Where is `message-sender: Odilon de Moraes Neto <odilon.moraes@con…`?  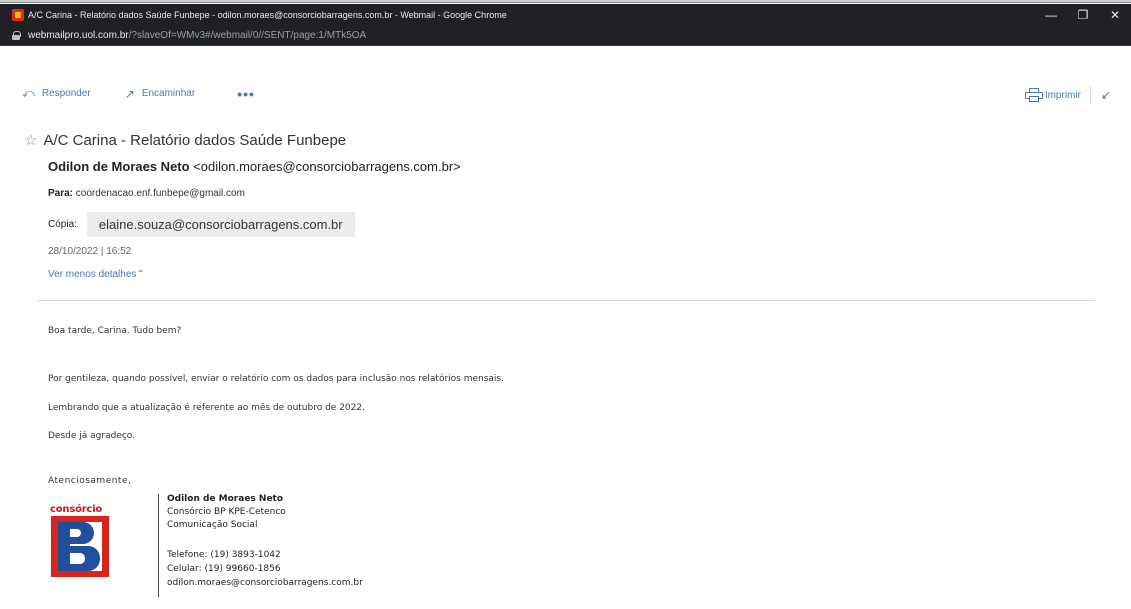 message-sender: Odilon de Moraes Neto <odilon.moraes@con… is located at coordinates (254, 166).